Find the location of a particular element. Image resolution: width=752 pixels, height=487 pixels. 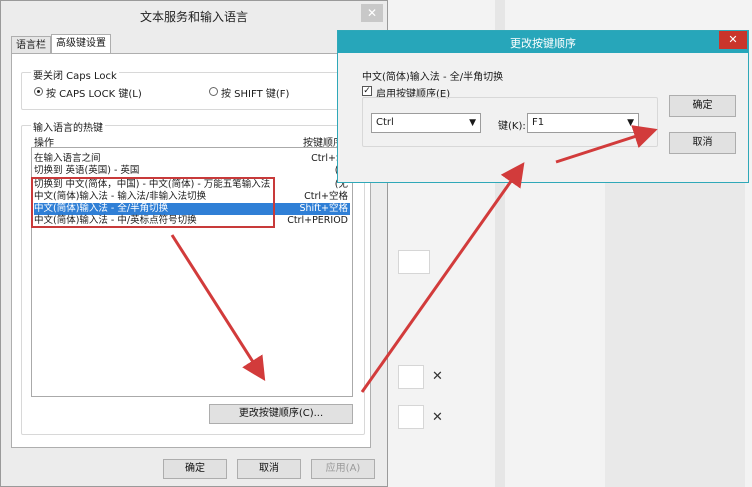

arrow-to-key-dialog is located at coordinates (442, 277).